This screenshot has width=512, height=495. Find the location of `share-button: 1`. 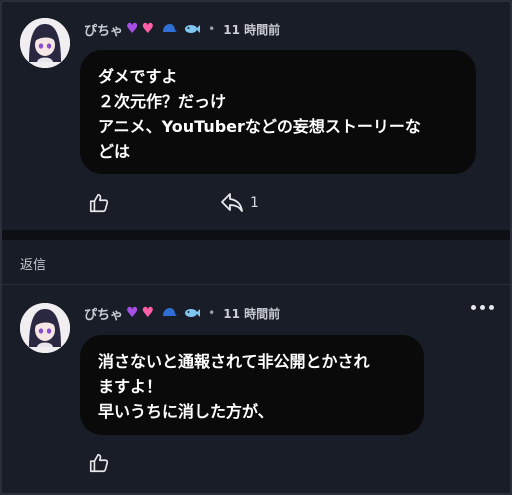

share-button: 1 is located at coordinates (239, 203).